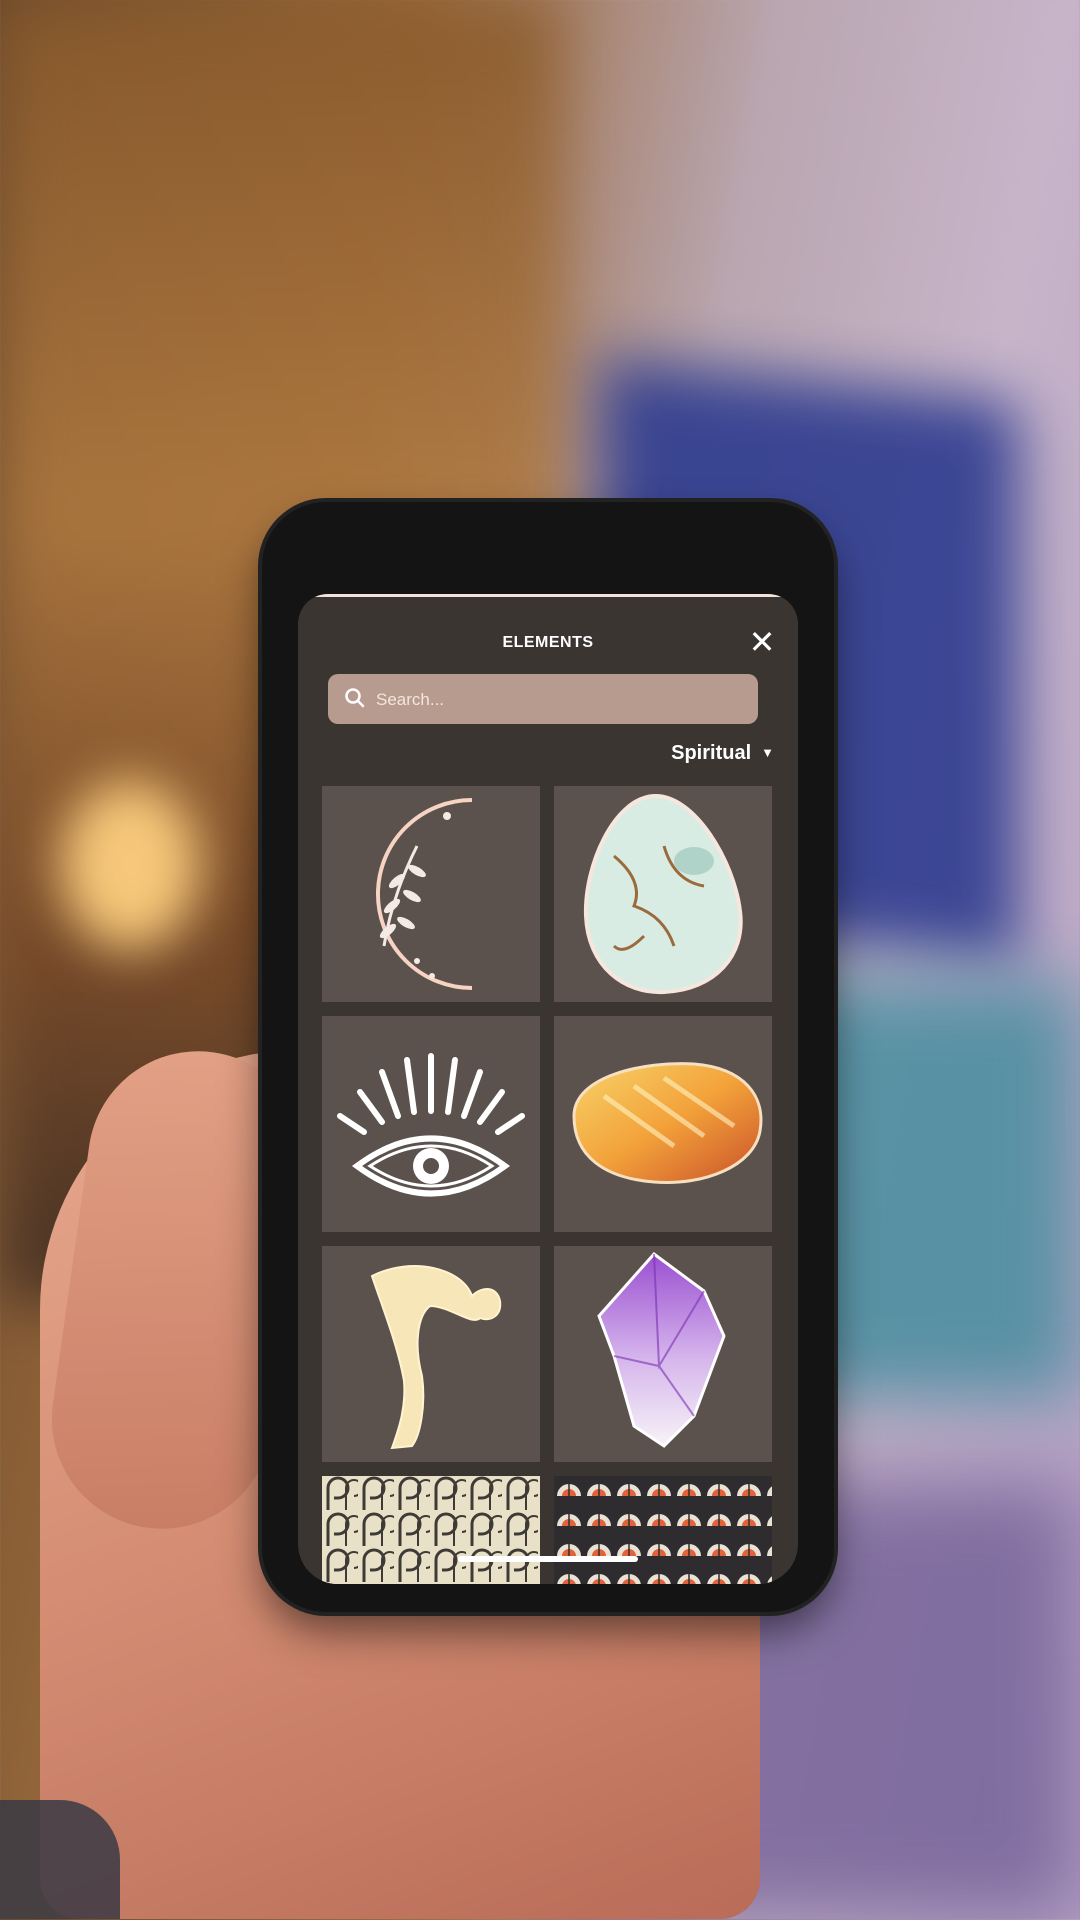 This screenshot has height=1920, width=1080. What do you see at coordinates (424, 894) in the screenshot?
I see `moon-icon` at bounding box center [424, 894].